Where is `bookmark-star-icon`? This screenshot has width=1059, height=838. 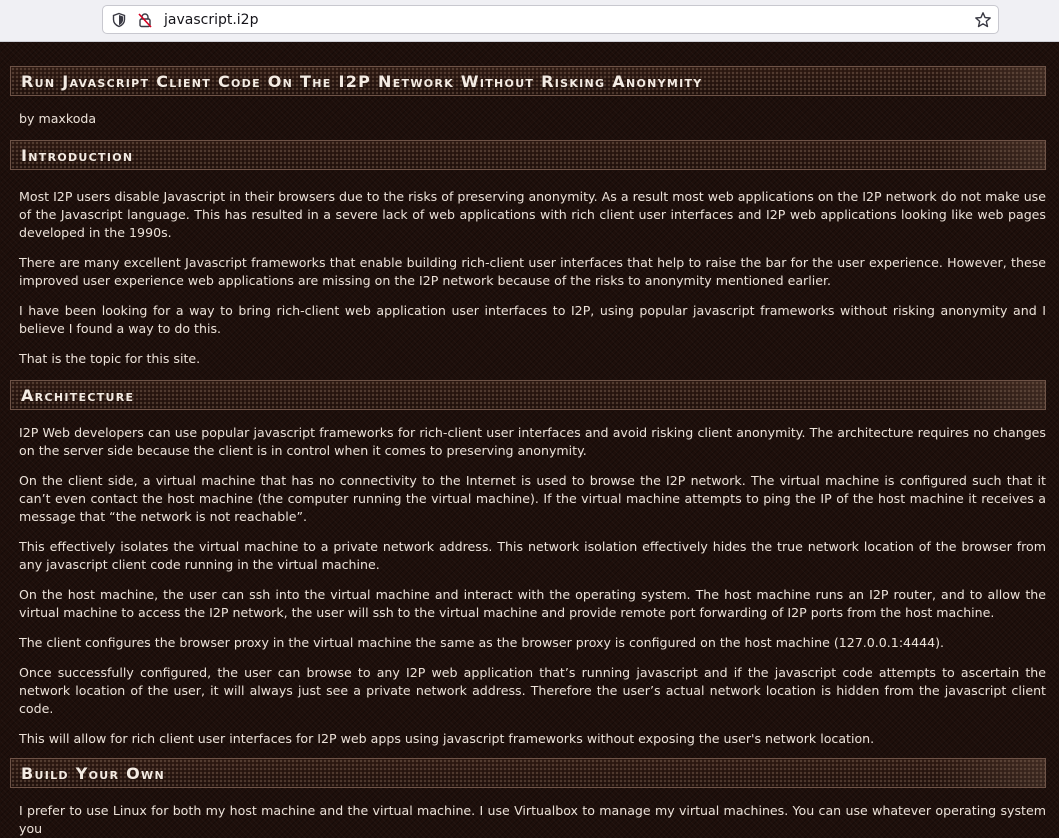
bookmark-star-icon is located at coordinates (983, 20).